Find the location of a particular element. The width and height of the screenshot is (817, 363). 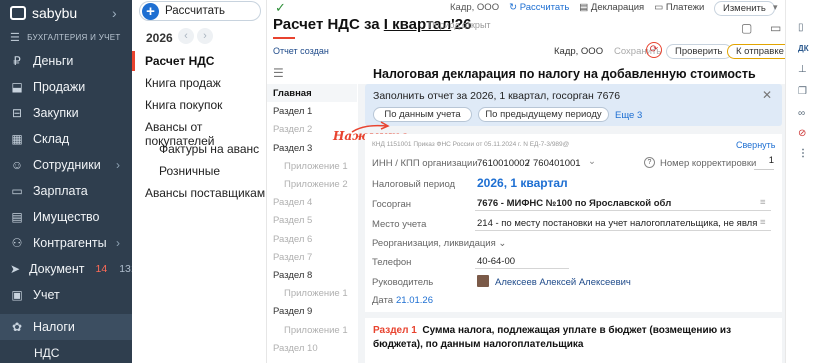

nav-item: ⬓ Продажи is located at coordinates (66, 87).